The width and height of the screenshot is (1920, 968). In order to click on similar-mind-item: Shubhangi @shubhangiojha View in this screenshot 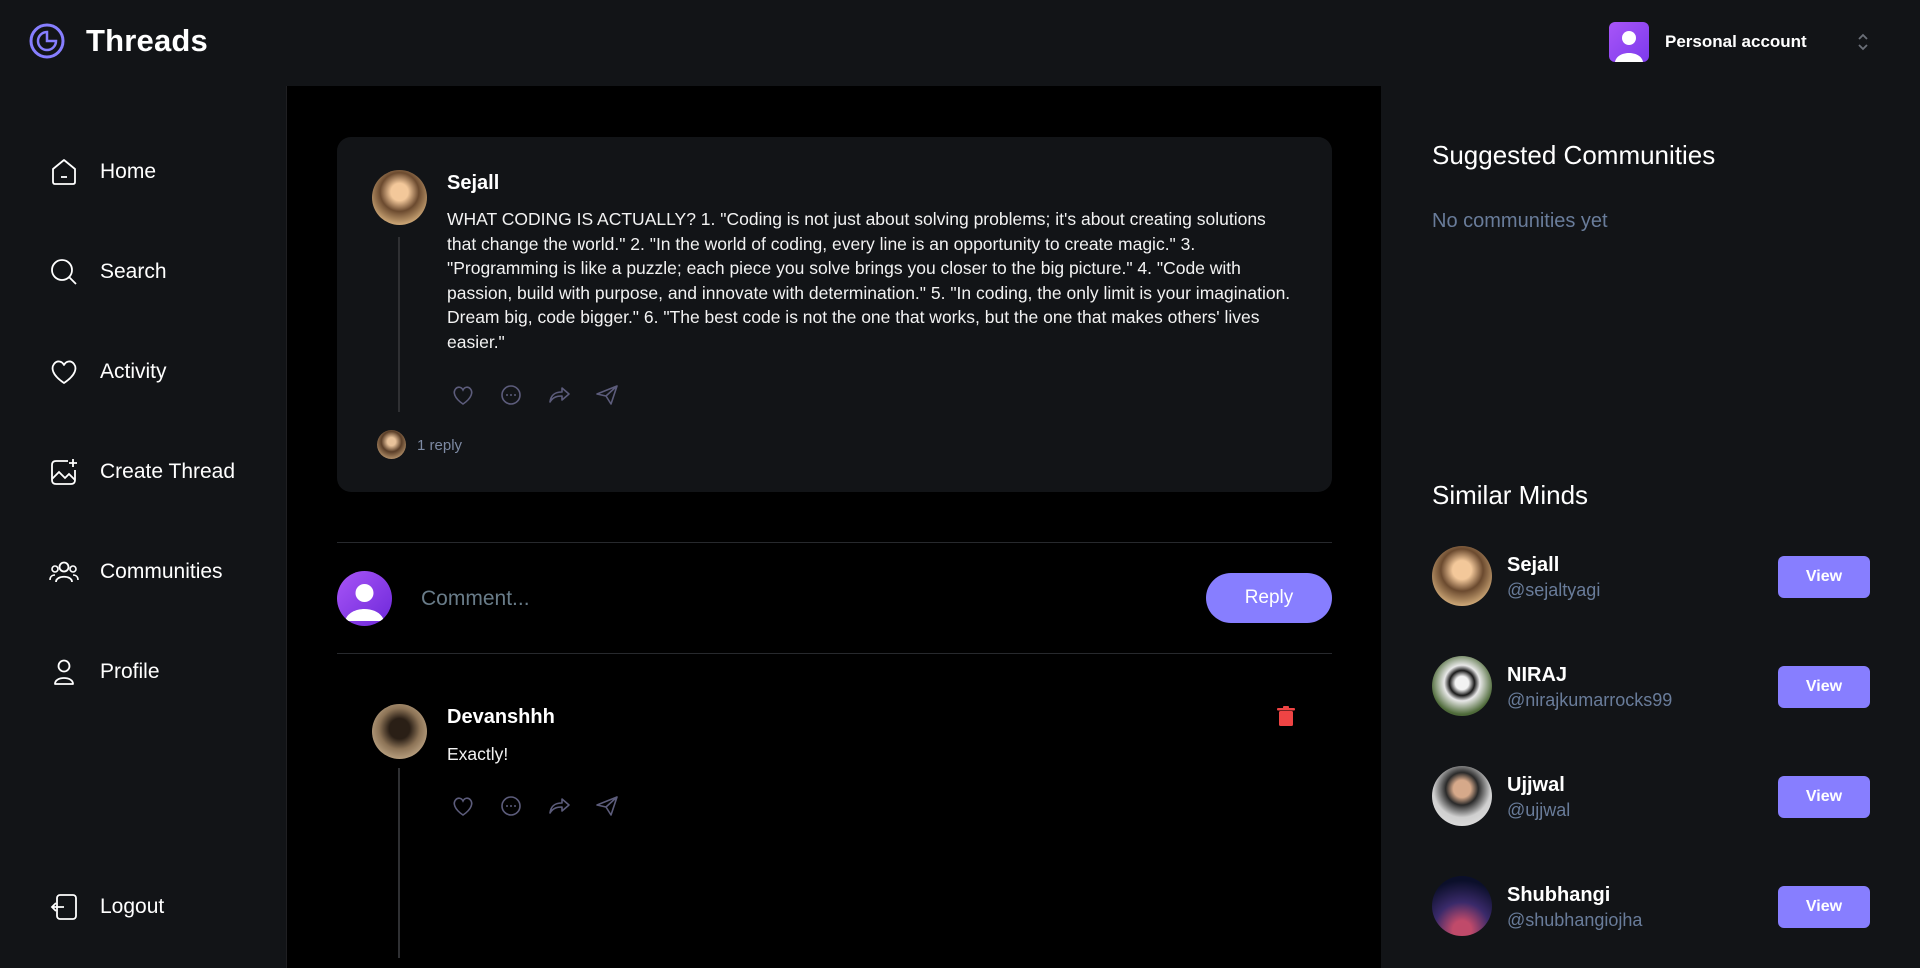, I will do `click(1652, 907)`.